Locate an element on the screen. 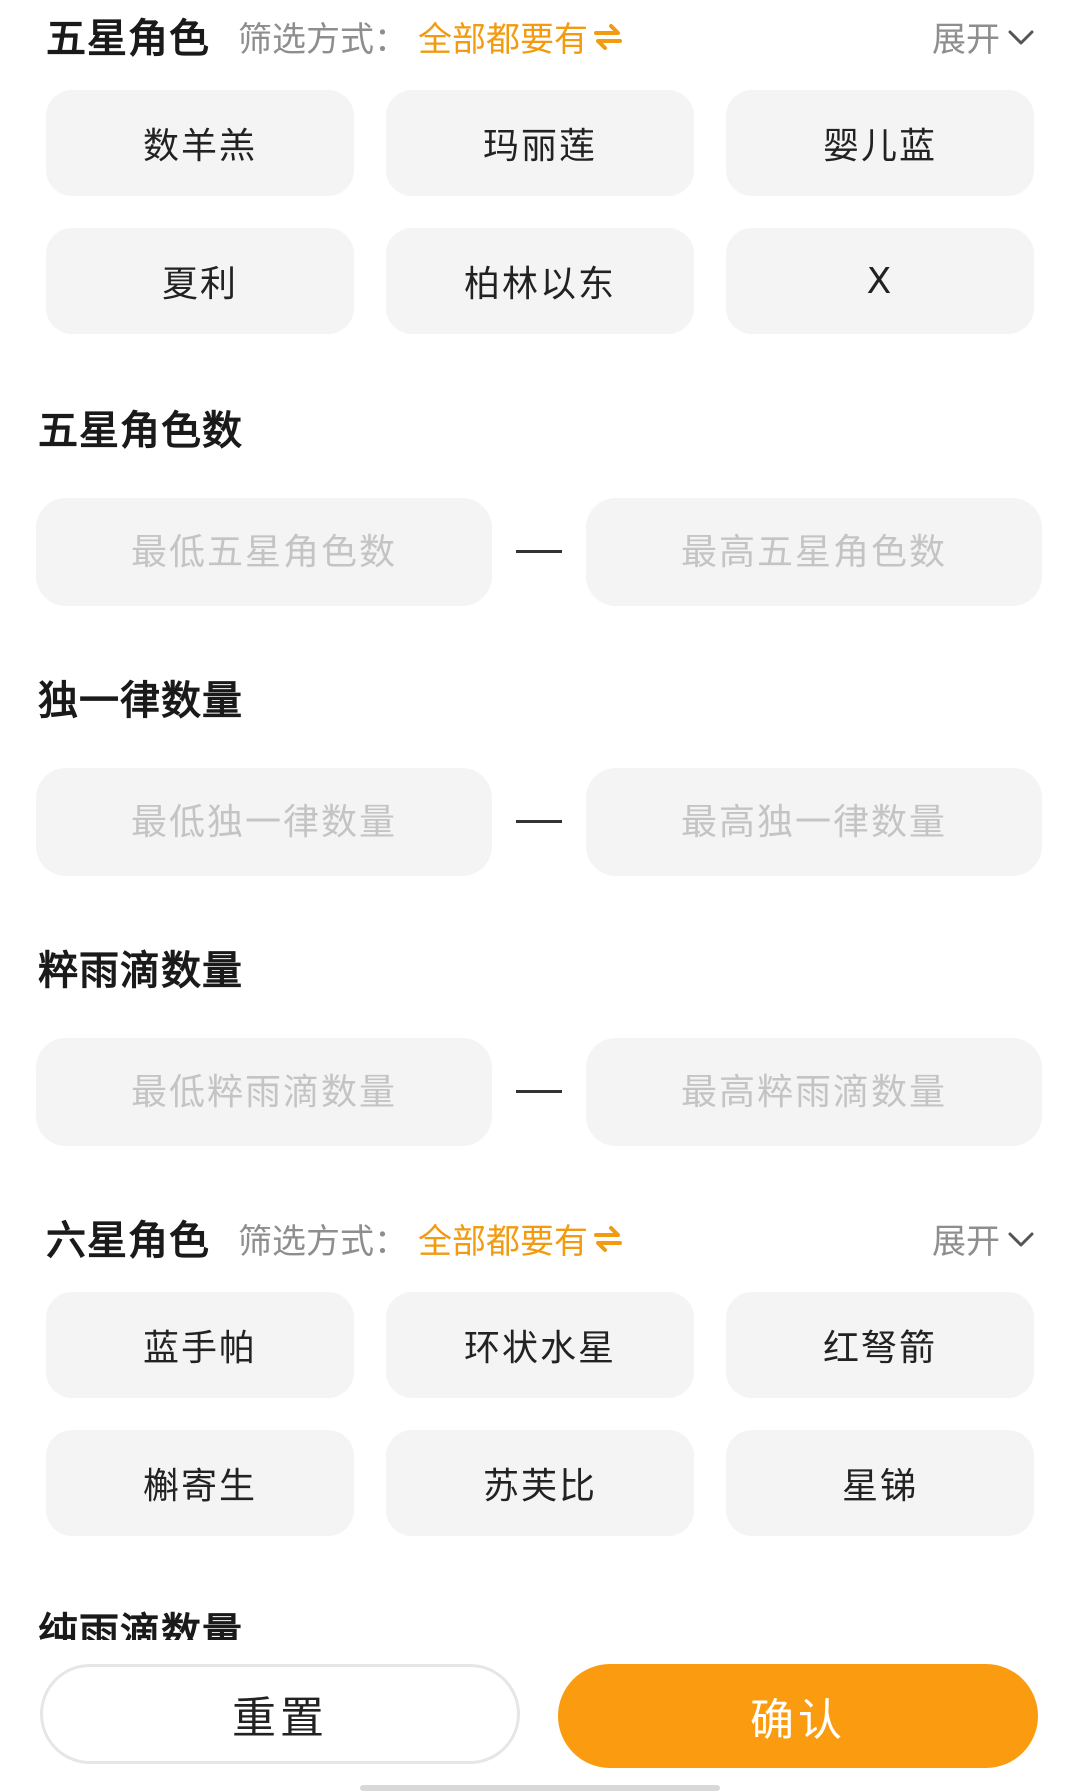 The height and width of the screenshot is (1792, 1080). unique-count-max-input is located at coordinates (814, 822).